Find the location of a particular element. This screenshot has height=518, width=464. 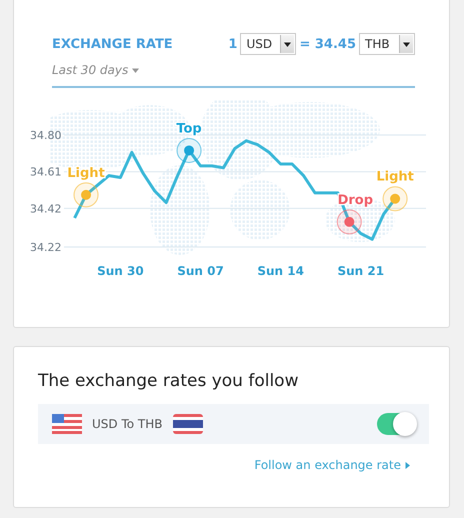

y-tick-label: 34.61 is located at coordinates (46, 172).